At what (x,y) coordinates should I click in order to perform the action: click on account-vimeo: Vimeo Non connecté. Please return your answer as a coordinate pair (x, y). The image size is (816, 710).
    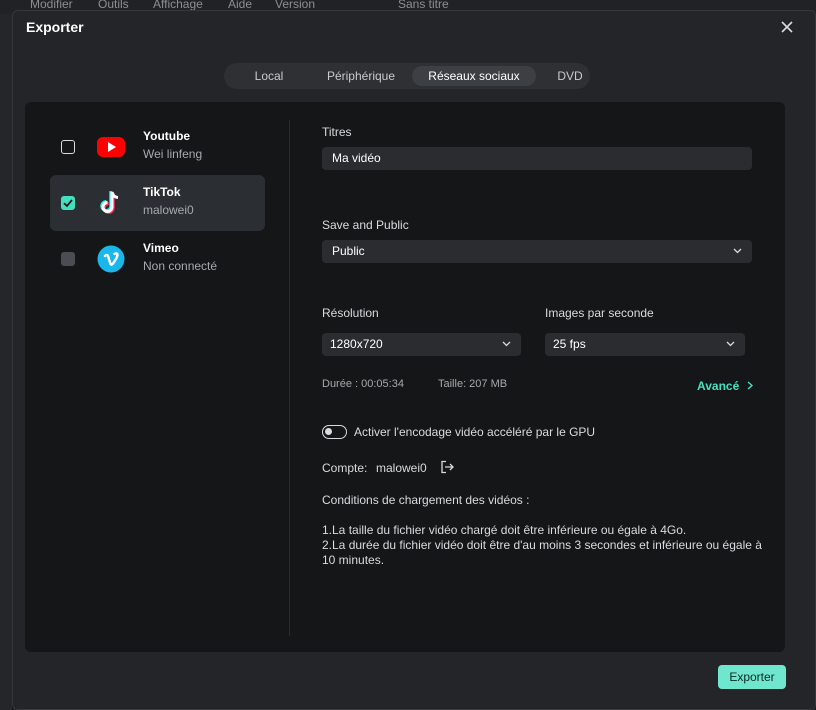
    Looking at the image, I should click on (157, 259).